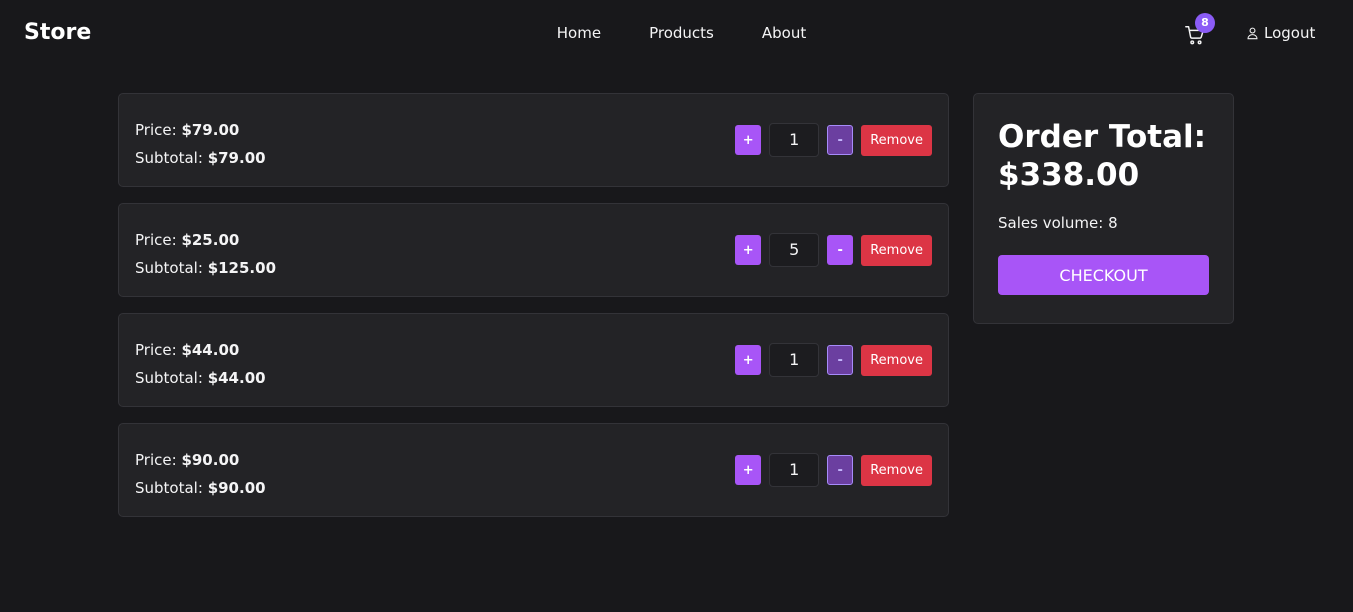  What do you see at coordinates (1252, 33) in the screenshot?
I see `user-icon` at bounding box center [1252, 33].